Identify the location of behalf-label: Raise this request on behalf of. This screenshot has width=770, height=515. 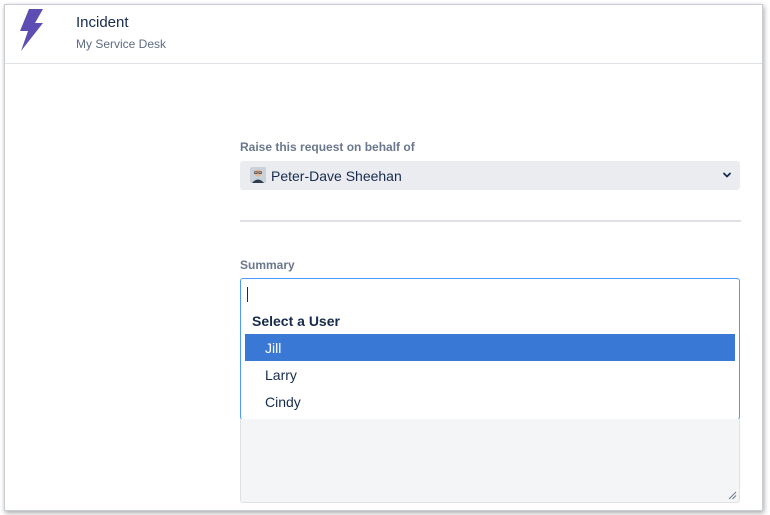
(327, 147).